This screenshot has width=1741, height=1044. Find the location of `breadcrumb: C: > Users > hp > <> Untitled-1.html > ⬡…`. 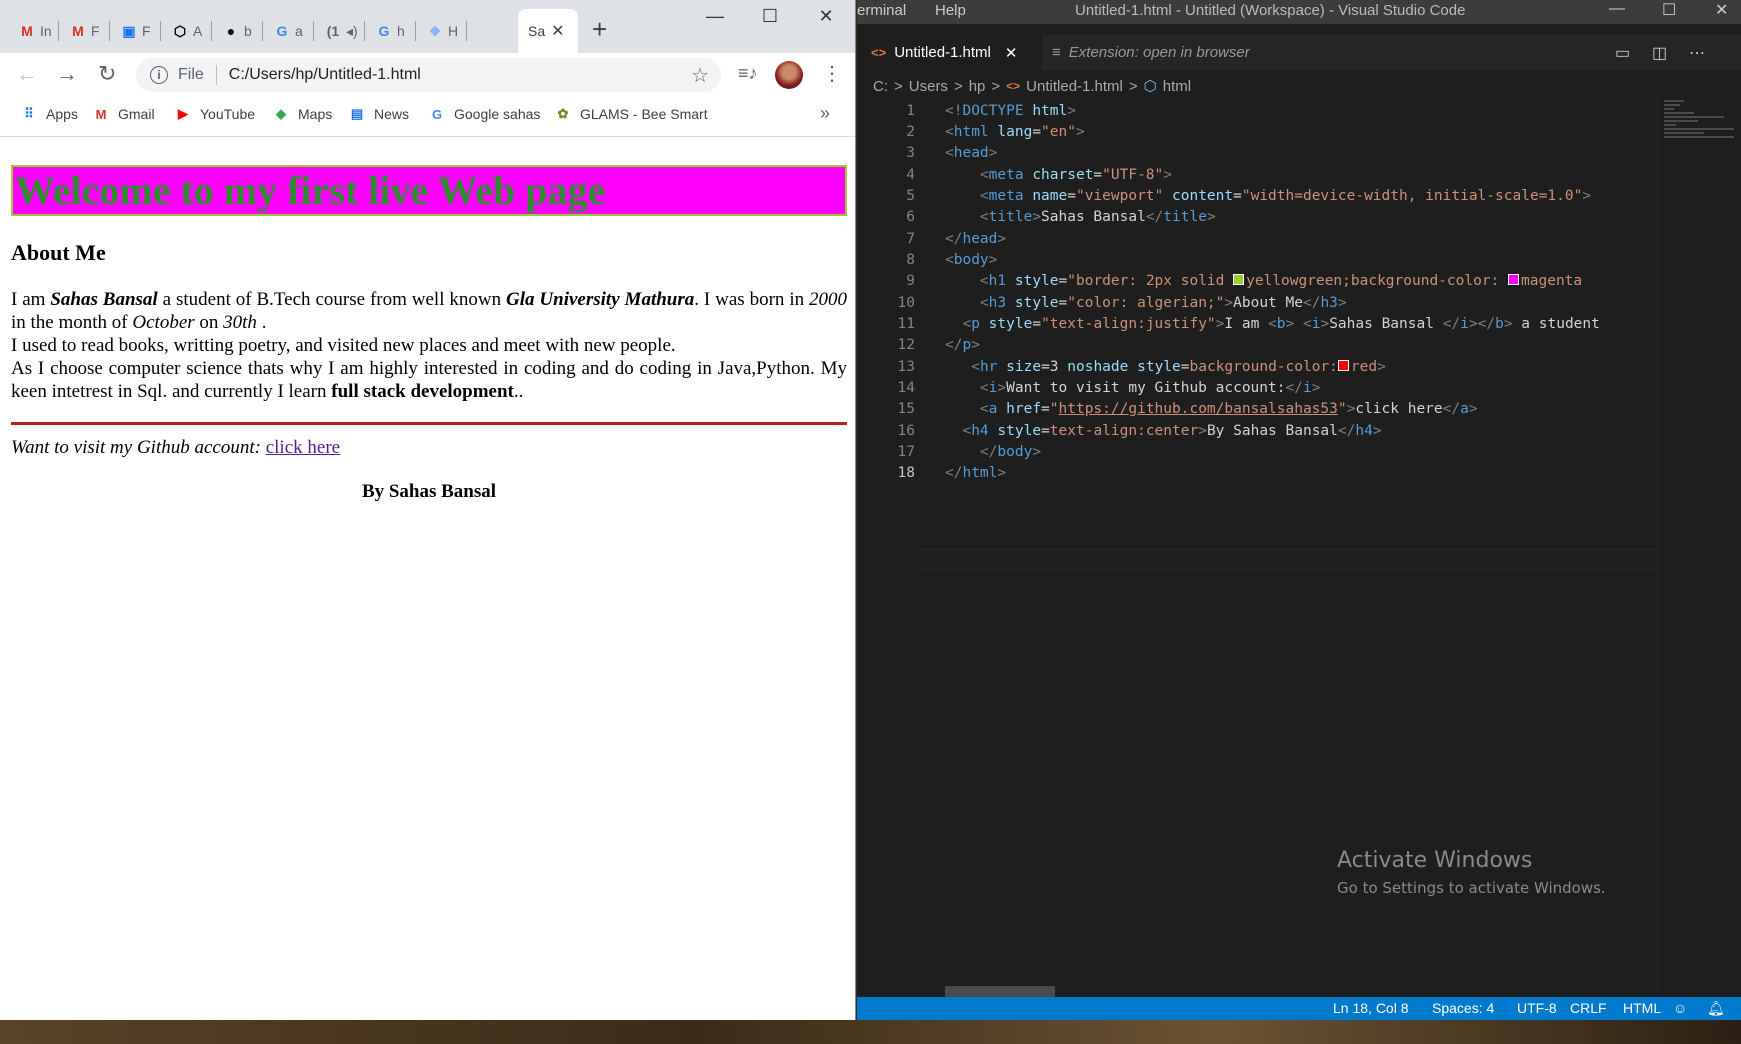

breadcrumb: C: > Users > hp > <> Untitled-1.html > ⬡… is located at coordinates (1032, 86).